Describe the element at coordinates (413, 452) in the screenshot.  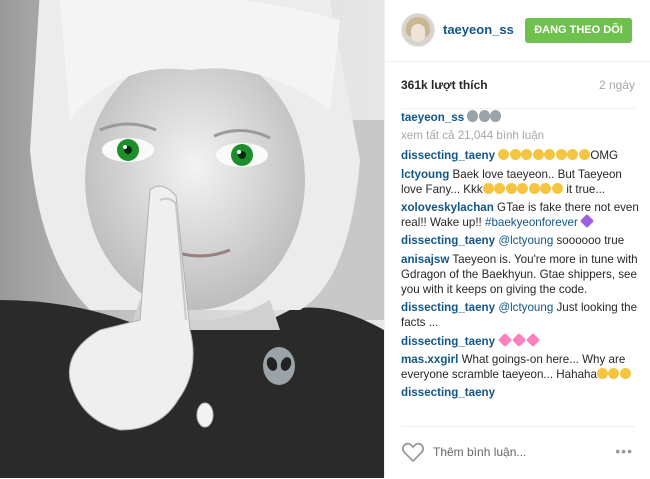
I see `heart-outline-icon` at that location.